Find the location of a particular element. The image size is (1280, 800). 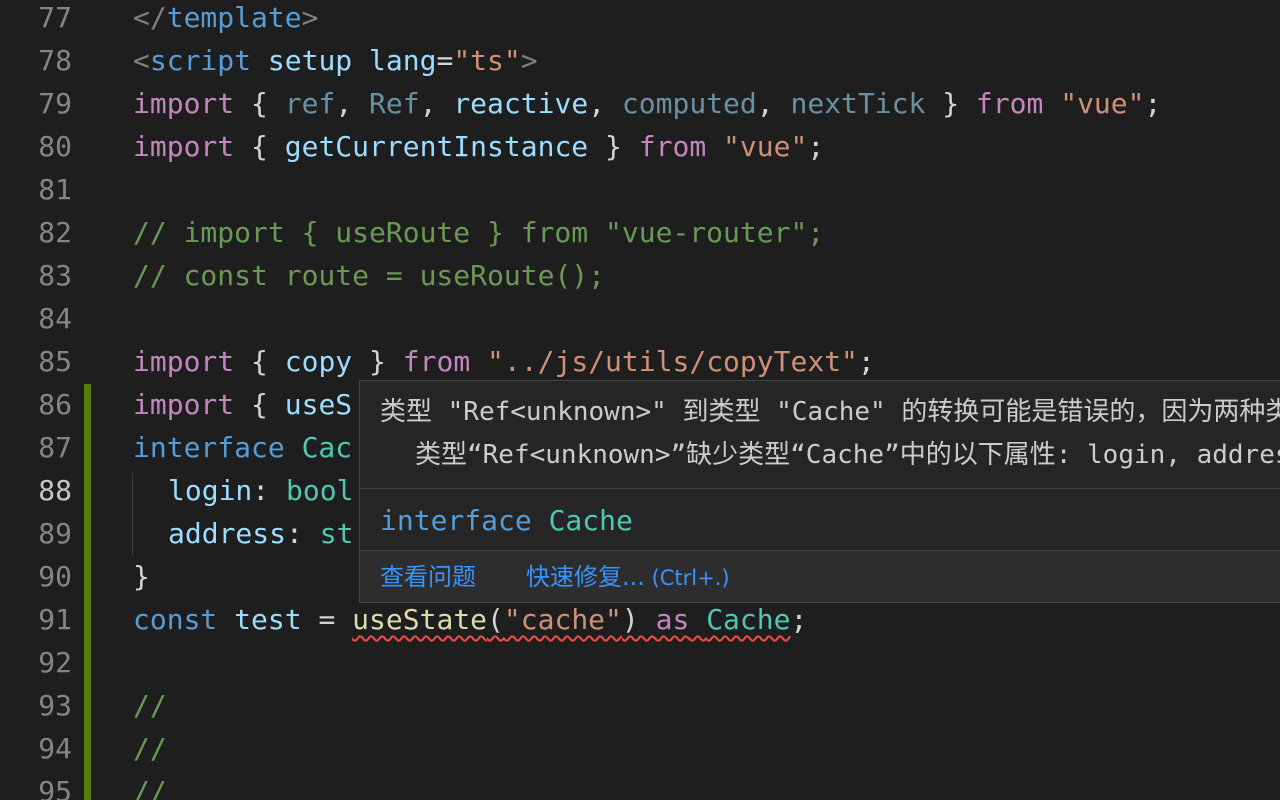

quick-fix-link: 快速修复... (Ctrl+.) is located at coordinates (628, 576).